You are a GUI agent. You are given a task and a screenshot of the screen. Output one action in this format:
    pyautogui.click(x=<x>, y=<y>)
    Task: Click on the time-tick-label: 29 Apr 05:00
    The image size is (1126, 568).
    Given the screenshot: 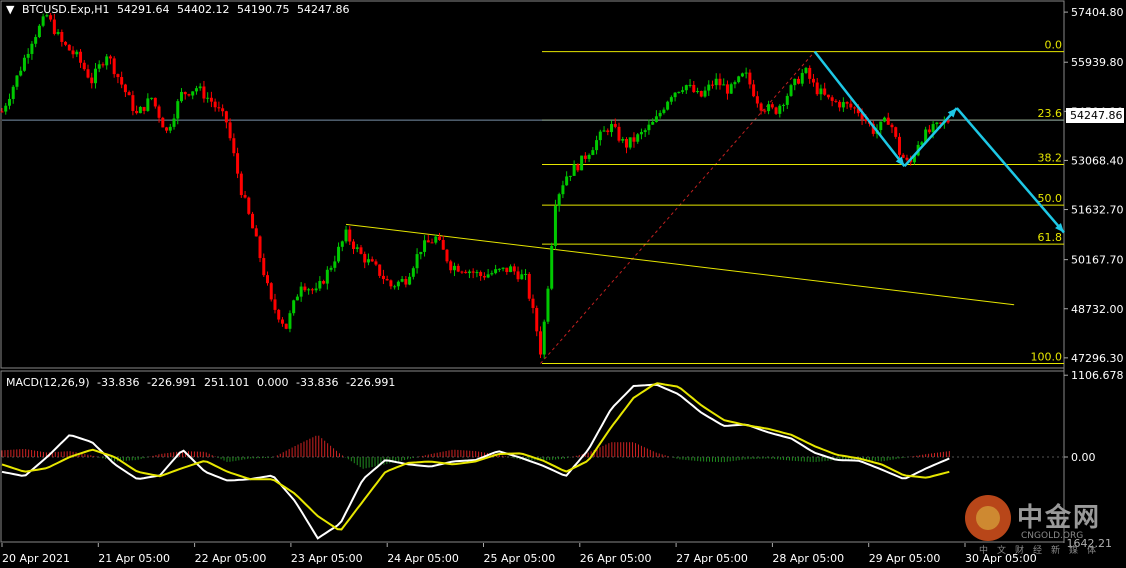 What is the action you would take?
    pyautogui.click(x=905, y=558)
    